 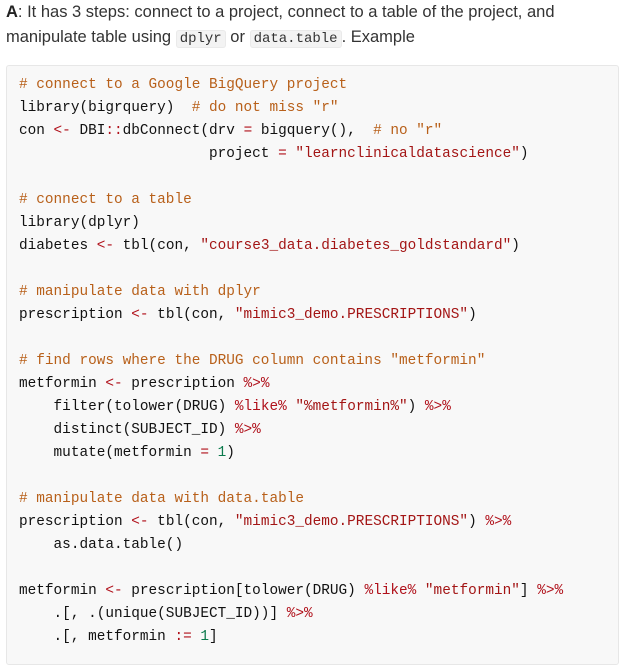 I want to click on code-line: # manipulate data with dplyr, so click(x=312, y=292).